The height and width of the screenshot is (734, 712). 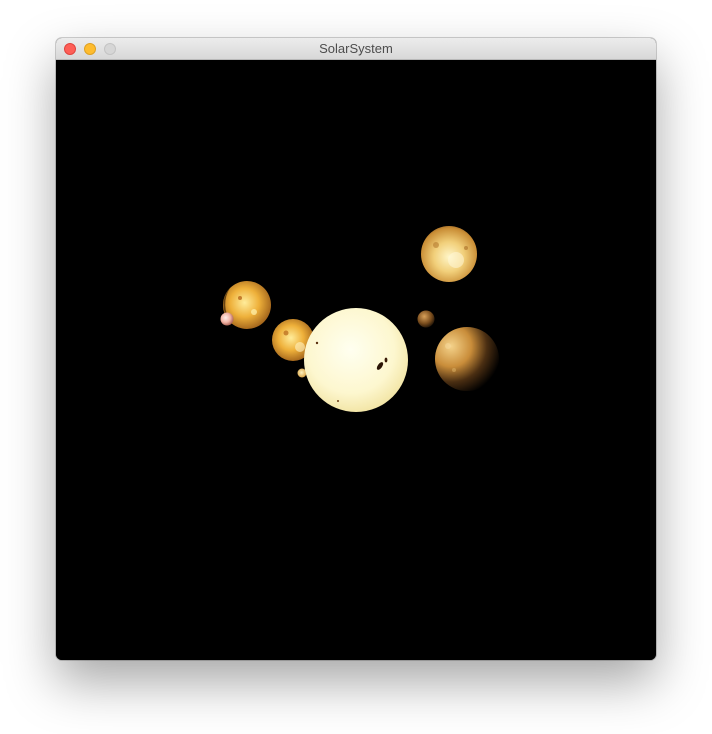 What do you see at coordinates (467, 359) in the screenshot?
I see `planet-right-shaded` at bounding box center [467, 359].